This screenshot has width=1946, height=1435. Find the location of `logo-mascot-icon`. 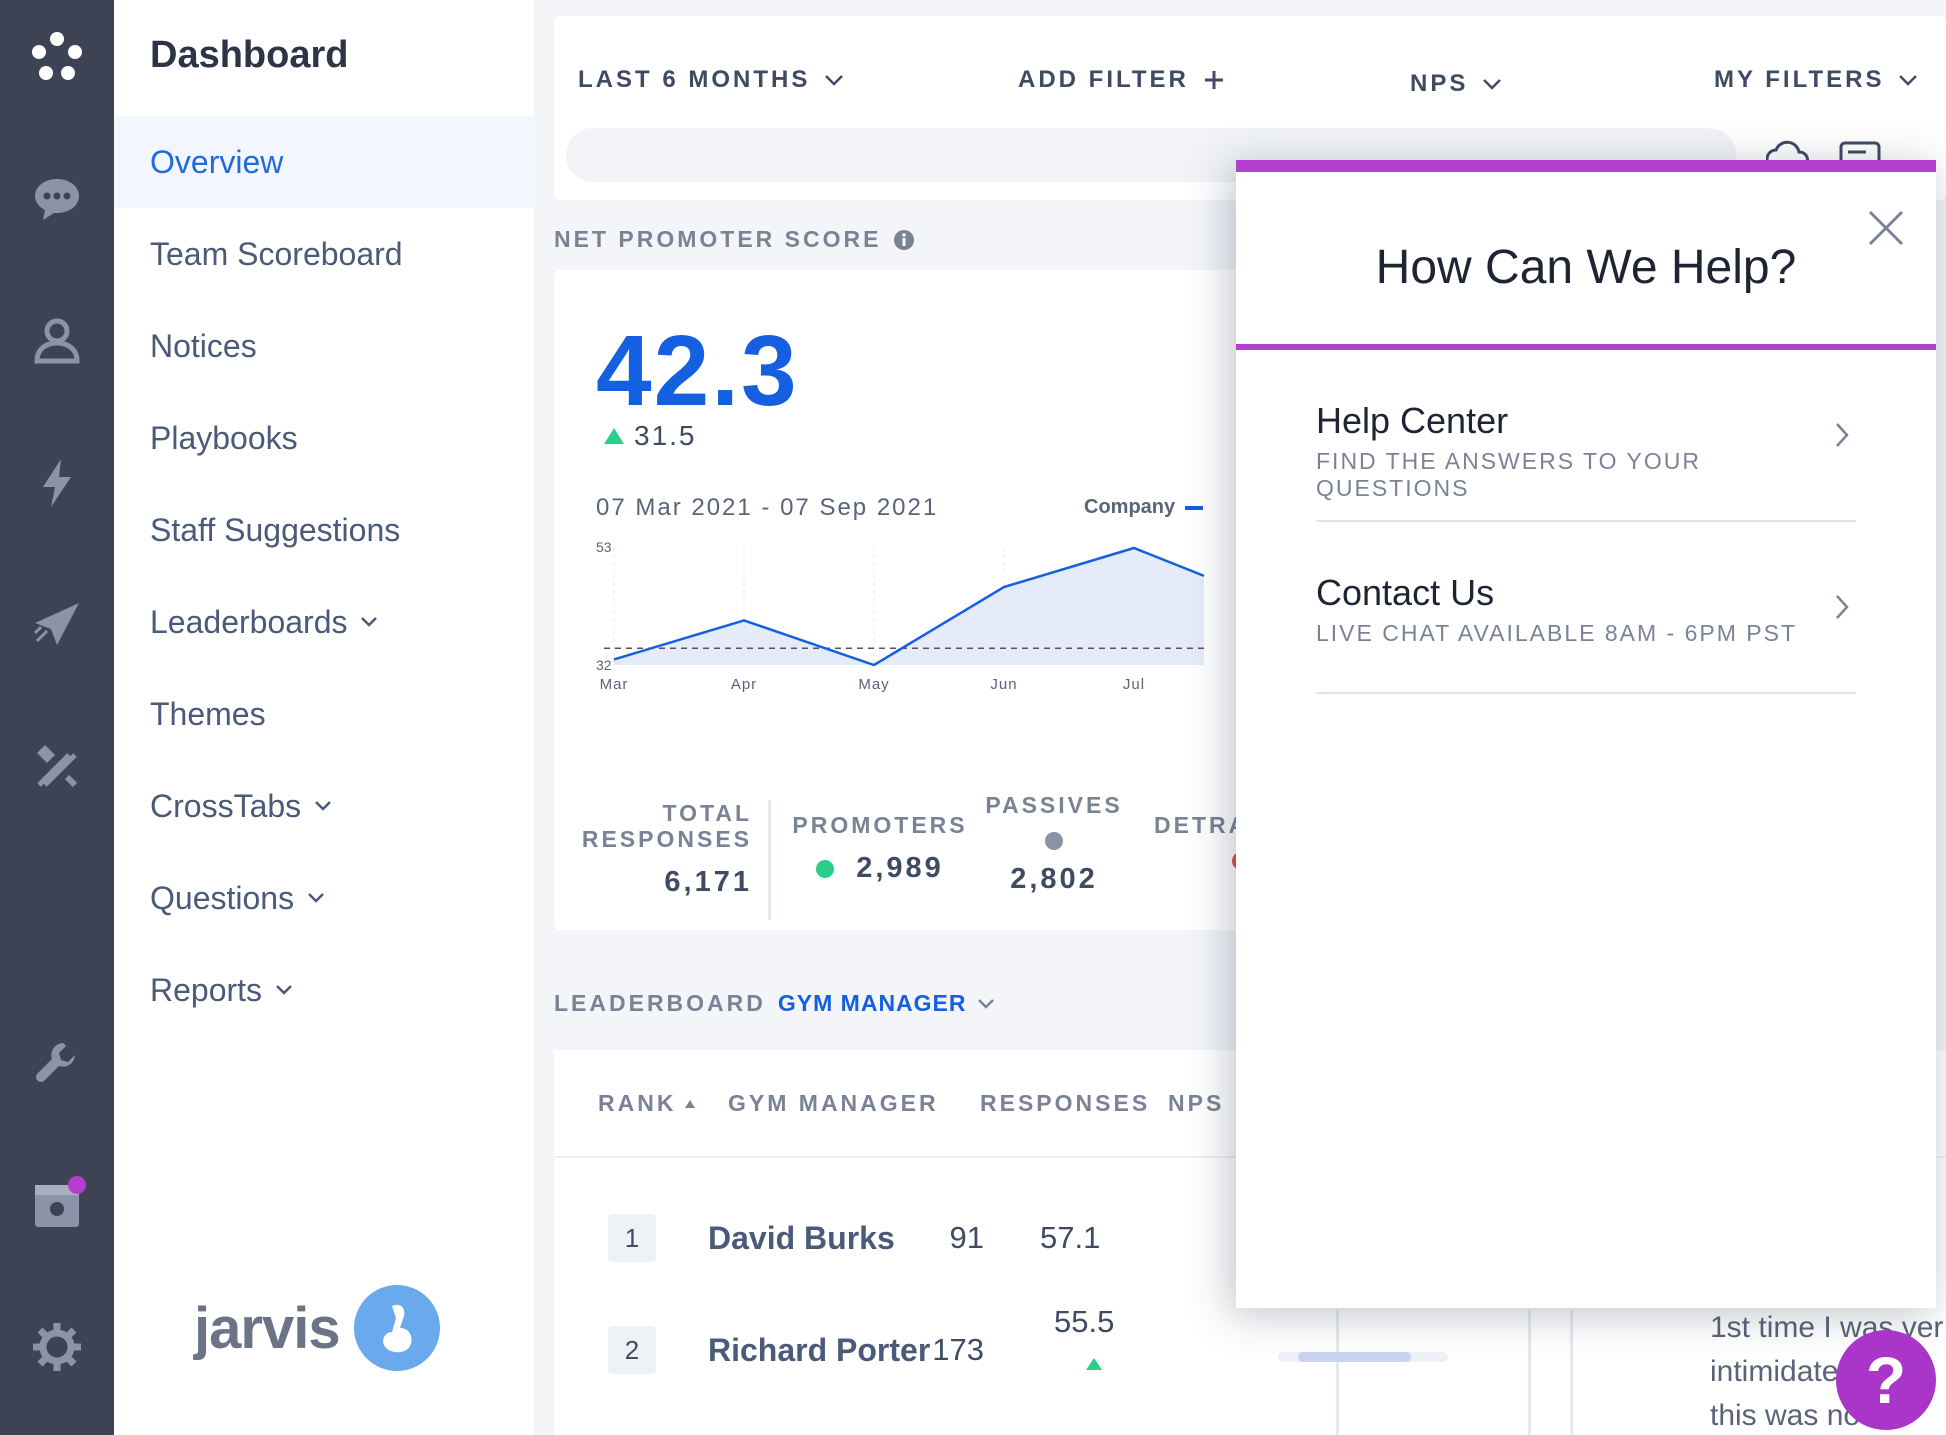

logo-mascot-icon is located at coordinates (396, 1328).